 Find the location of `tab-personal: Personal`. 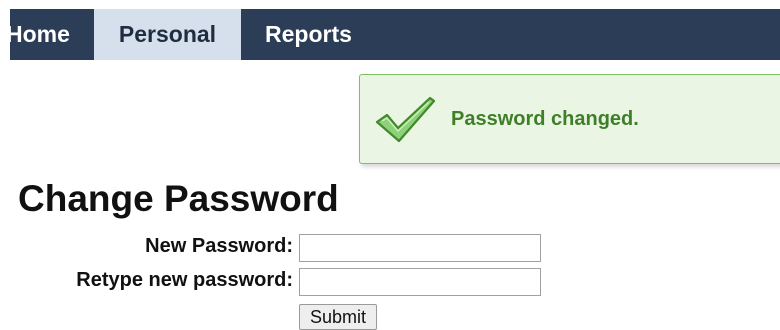

tab-personal: Personal is located at coordinates (167, 34).